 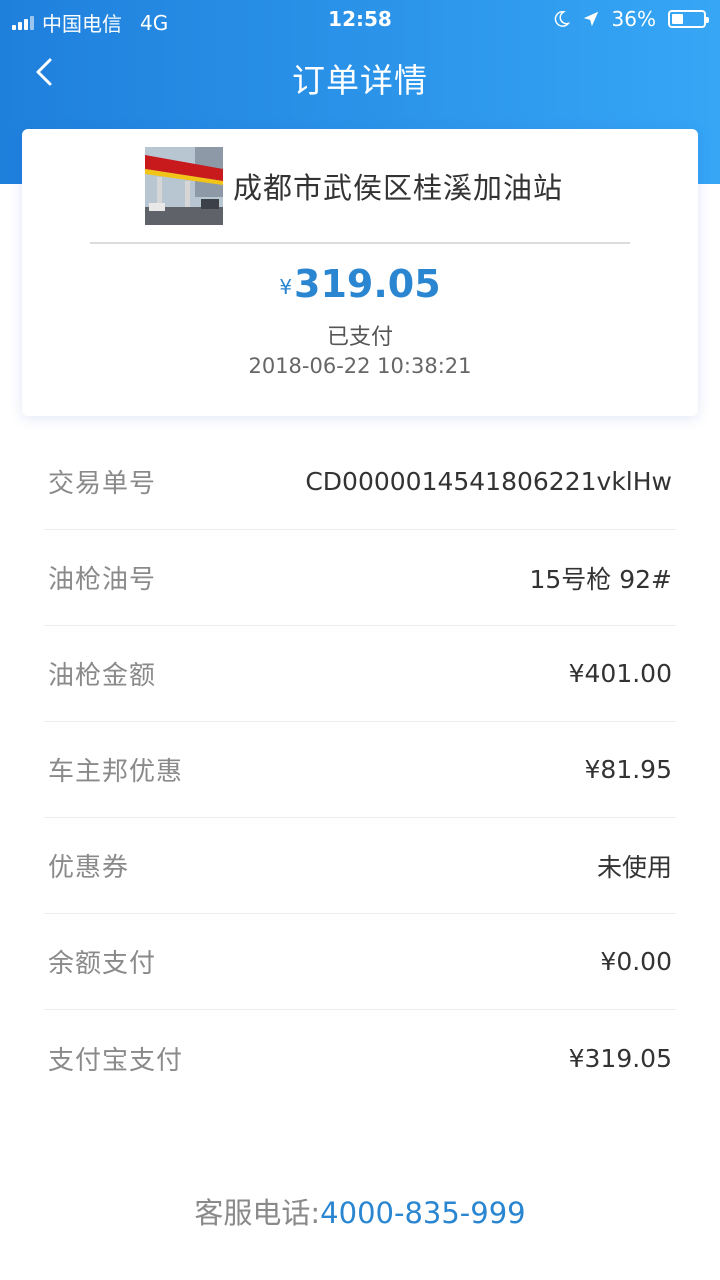 What do you see at coordinates (360, 19) in the screenshot?
I see `status-bar: 中国电信 4G 12:58 36%` at bounding box center [360, 19].